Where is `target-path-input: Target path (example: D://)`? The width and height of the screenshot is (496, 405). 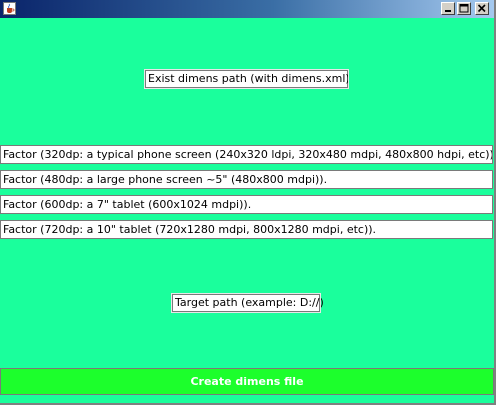
target-path-input: Target path (example: D://) is located at coordinates (247, 303).